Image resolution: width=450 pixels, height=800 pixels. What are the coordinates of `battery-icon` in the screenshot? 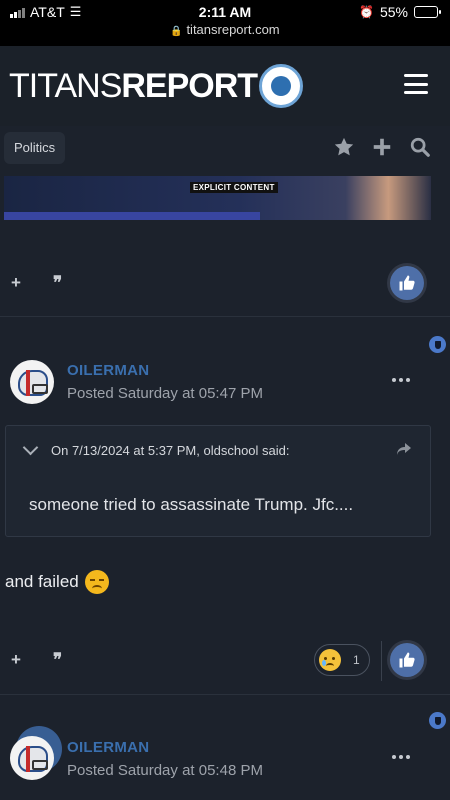 It's located at (427, 12).